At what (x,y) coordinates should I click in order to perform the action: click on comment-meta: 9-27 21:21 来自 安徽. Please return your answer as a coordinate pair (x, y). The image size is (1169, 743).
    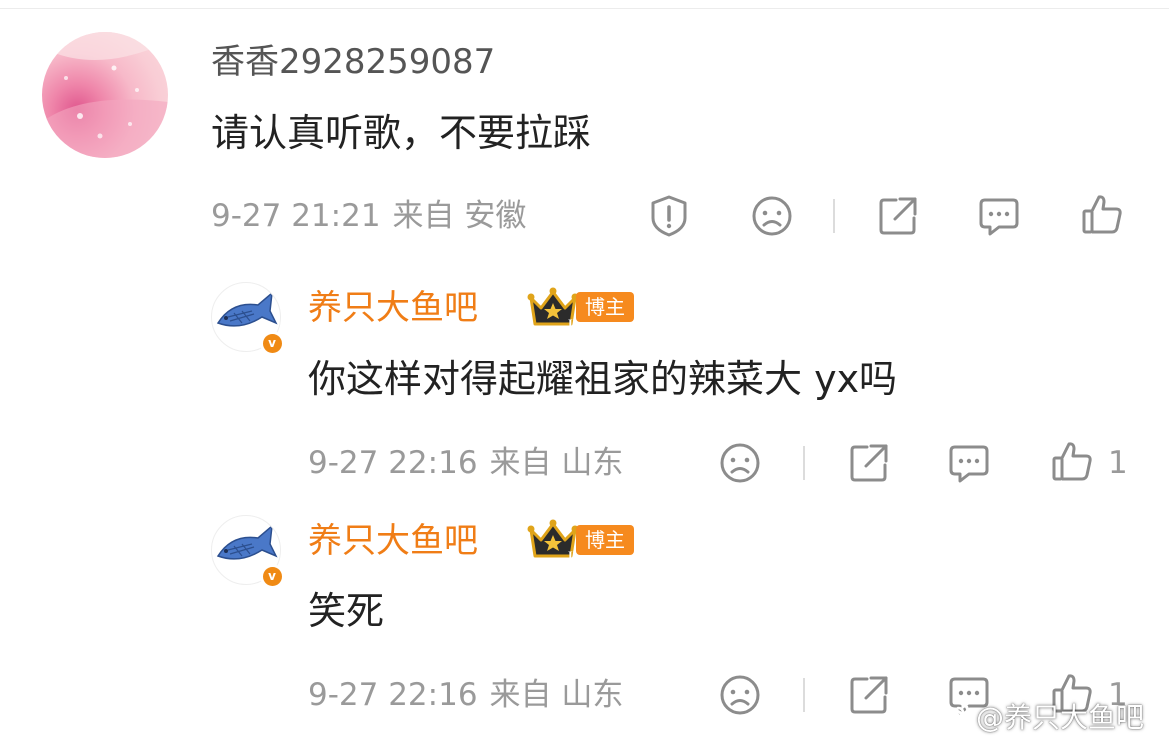
    Looking at the image, I should click on (368, 216).